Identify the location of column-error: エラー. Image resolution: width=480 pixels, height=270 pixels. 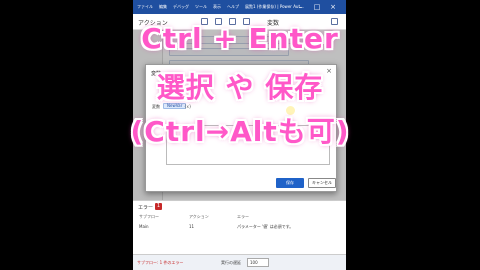
(243, 216).